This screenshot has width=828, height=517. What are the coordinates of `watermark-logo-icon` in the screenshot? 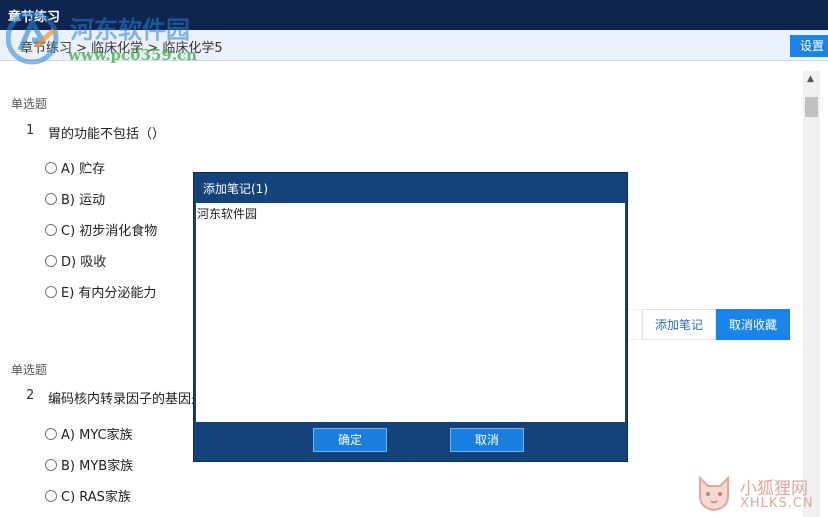 It's located at (32, 38).